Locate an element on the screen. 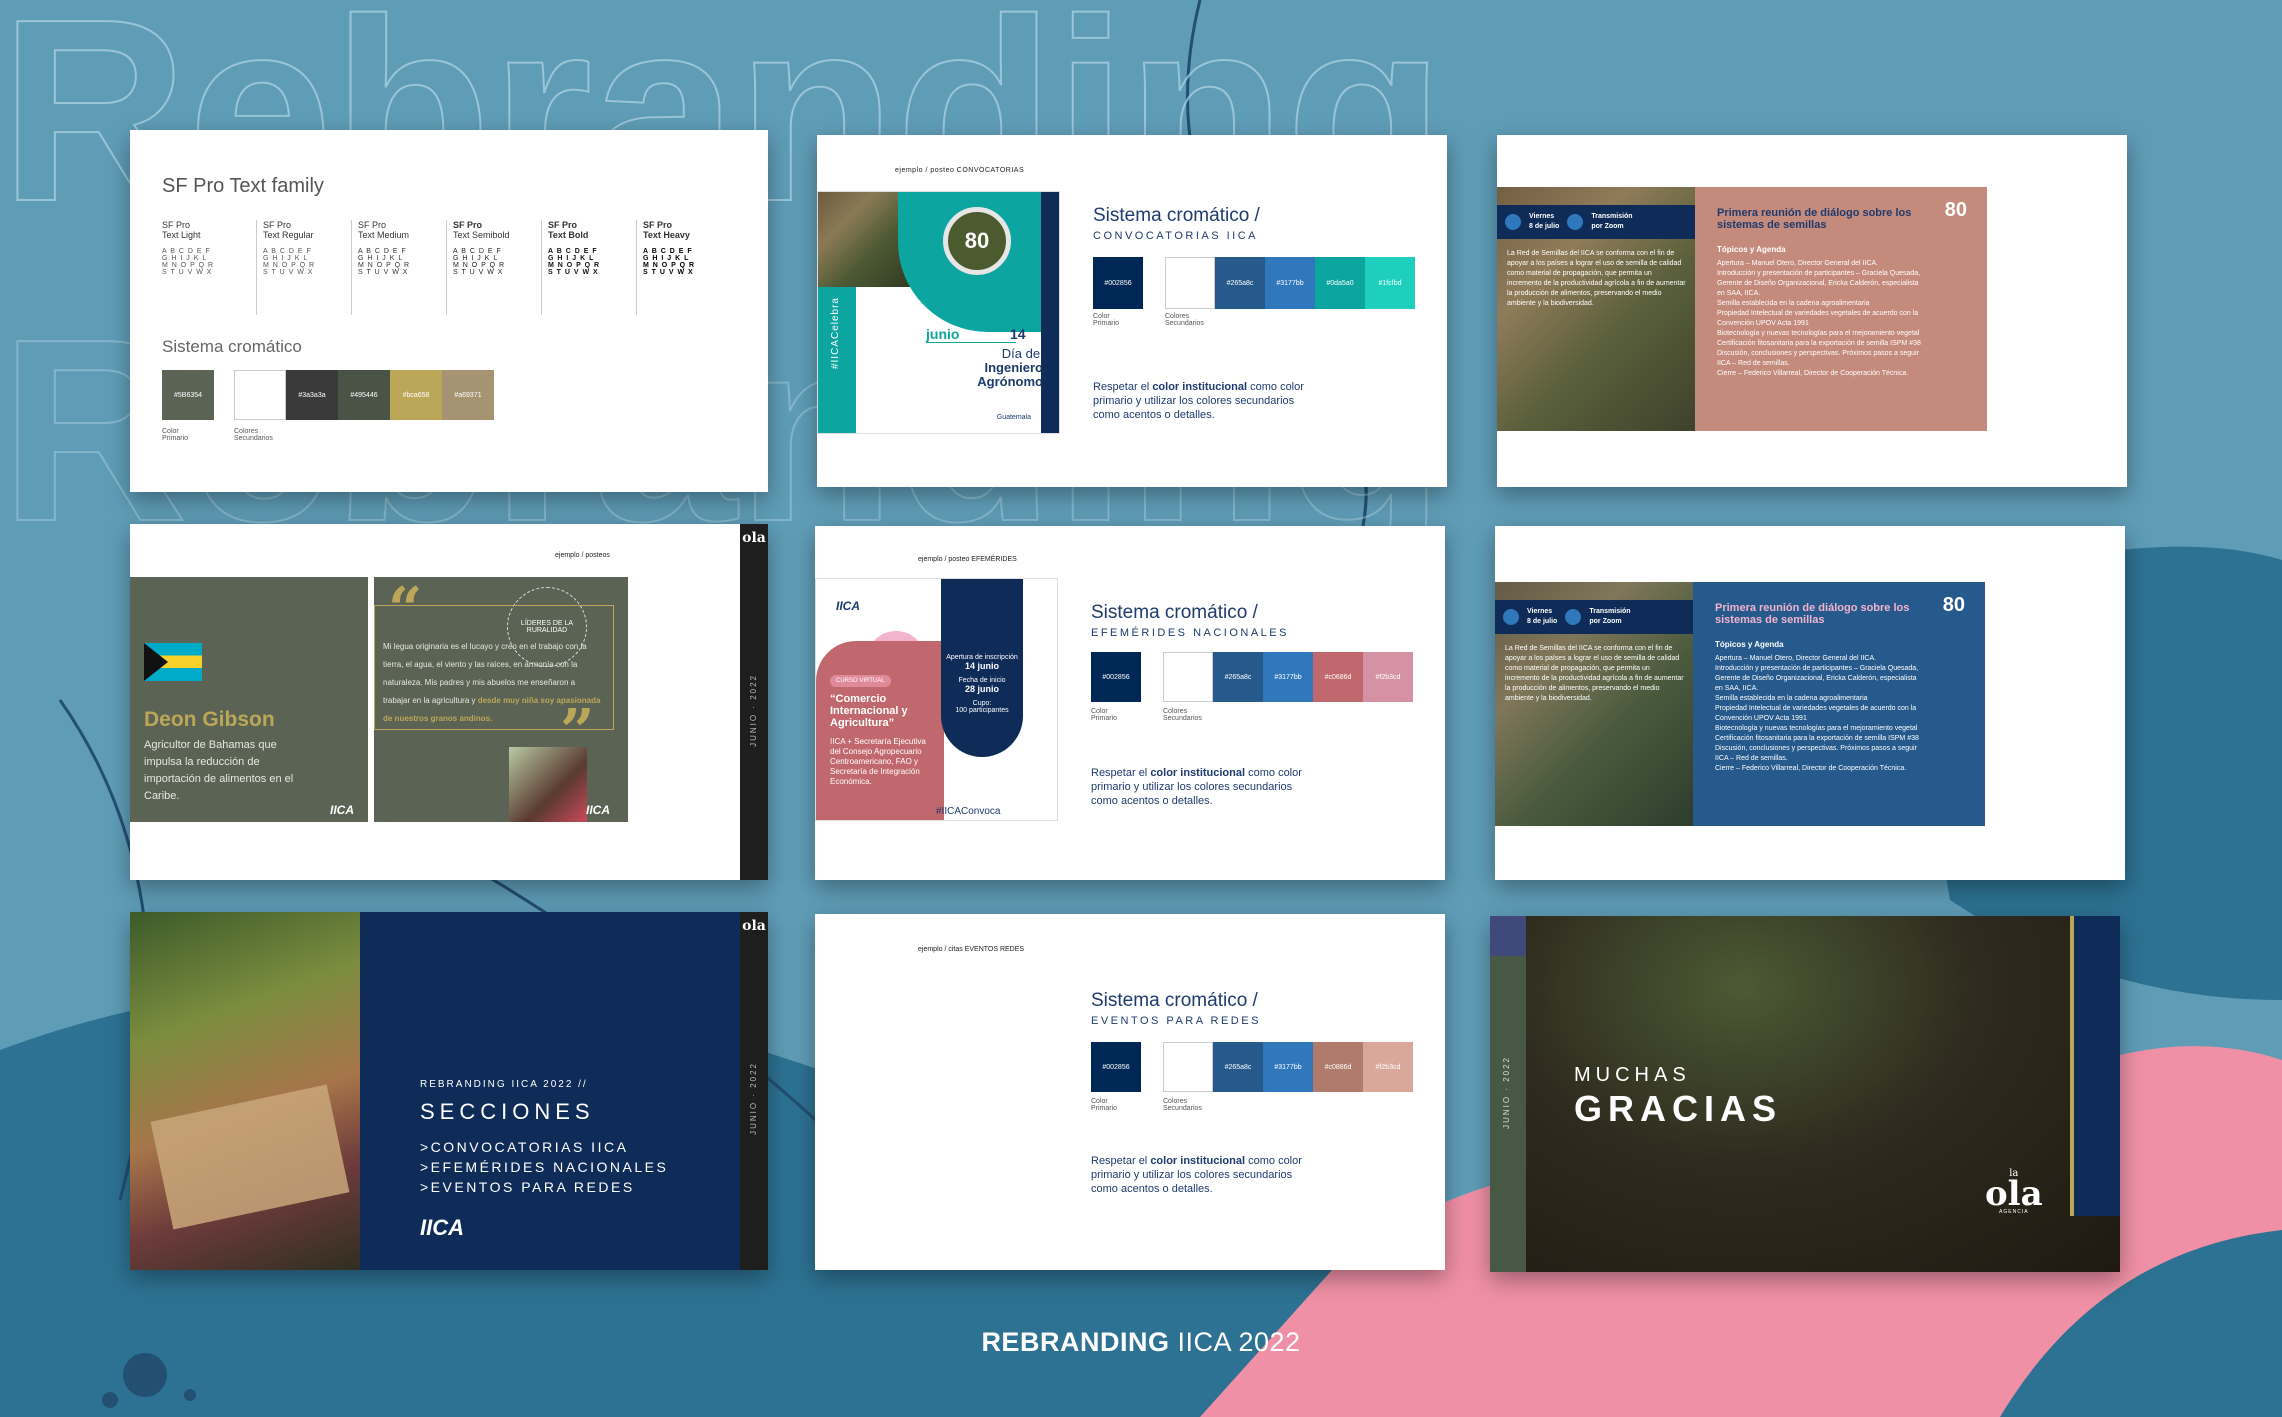 The width and height of the screenshot is (2282, 1417). event-tag: CURSO VIRTUAL is located at coordinates (860, 681).